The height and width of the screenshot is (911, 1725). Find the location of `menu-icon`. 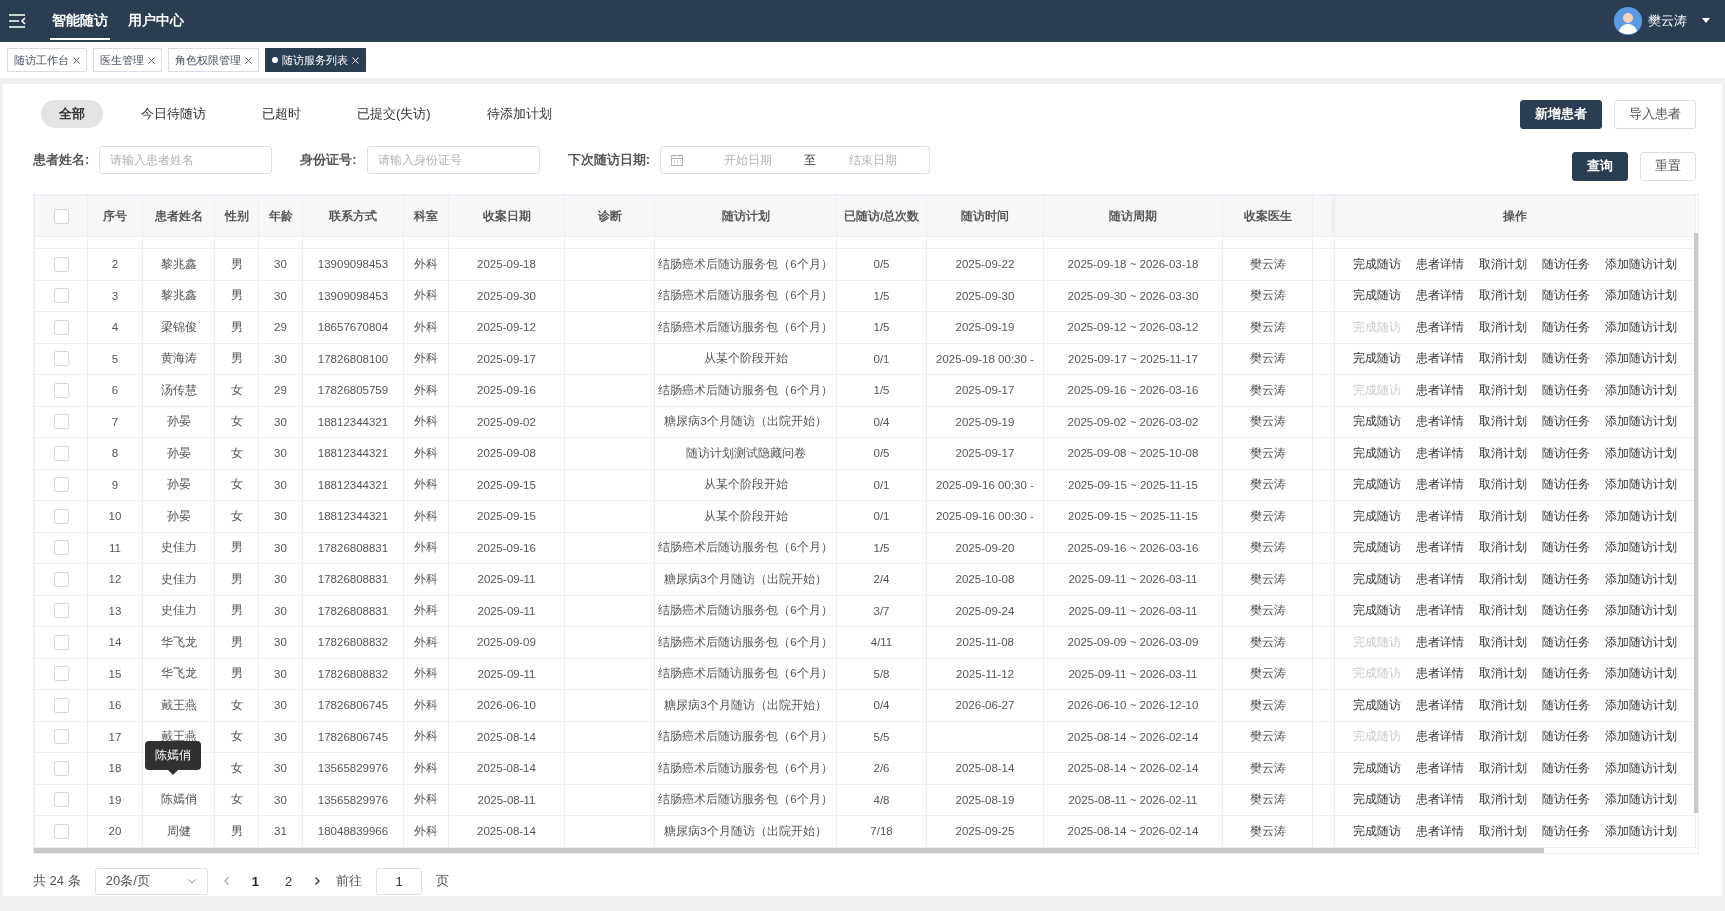

menu-icon is located at coordinates (17, 21).